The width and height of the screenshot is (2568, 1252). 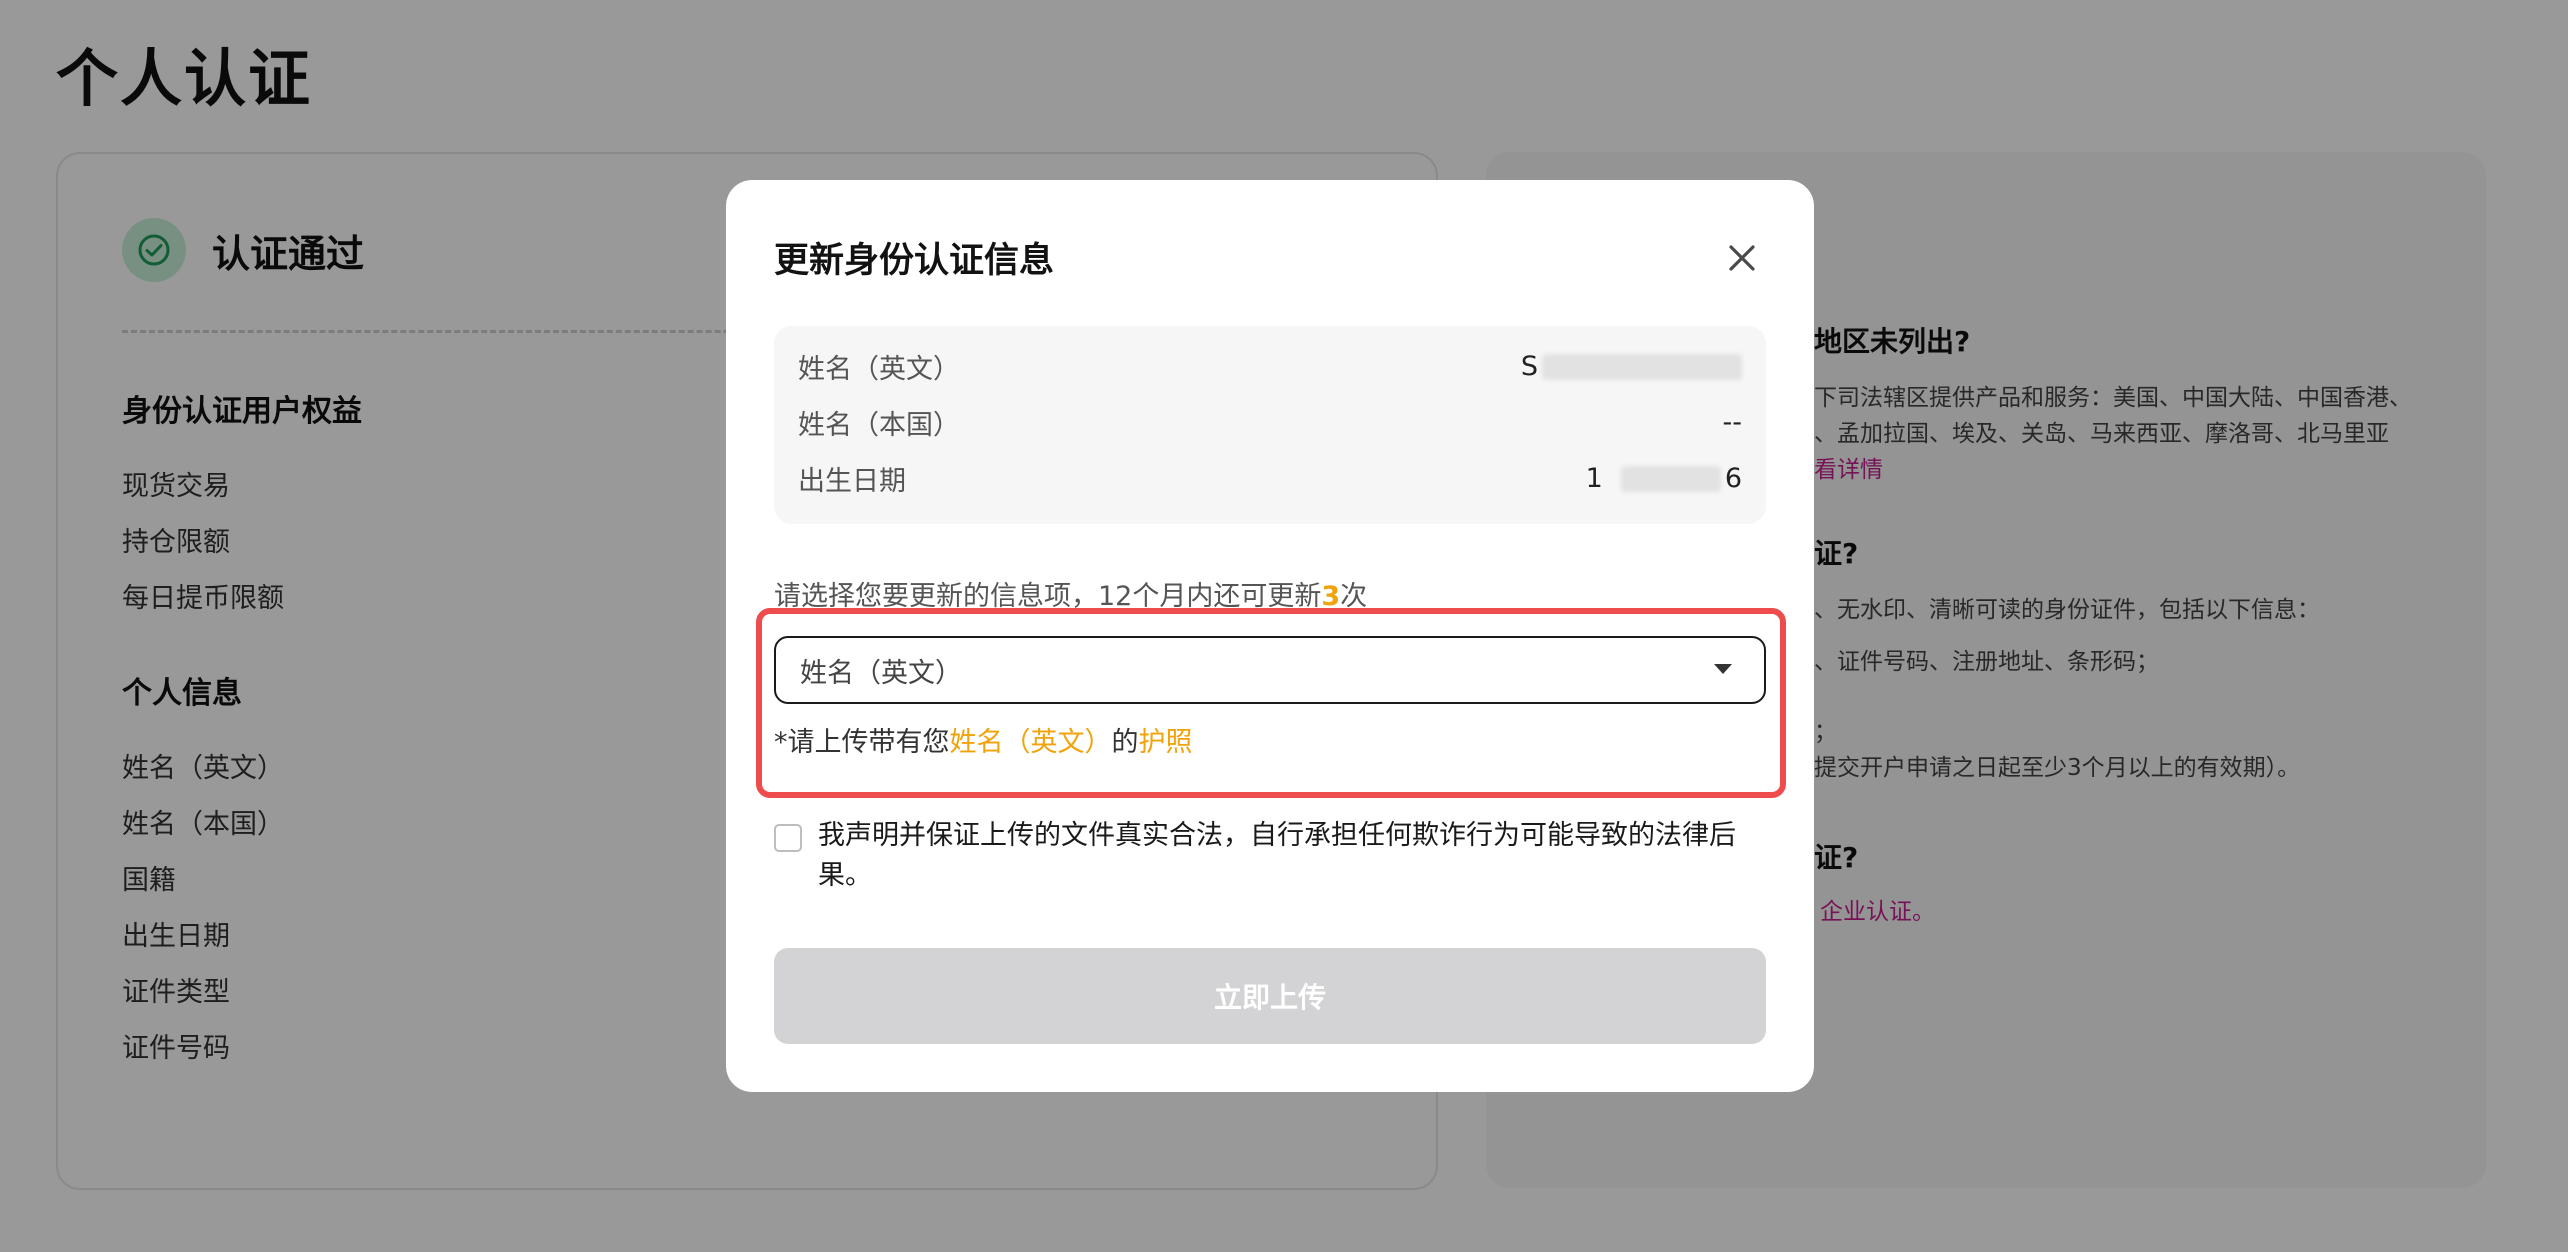 What do you see at coordinates (1663, 478) in the screenshot?
I see `info-value: 16` at bounding box center [1663, 478].